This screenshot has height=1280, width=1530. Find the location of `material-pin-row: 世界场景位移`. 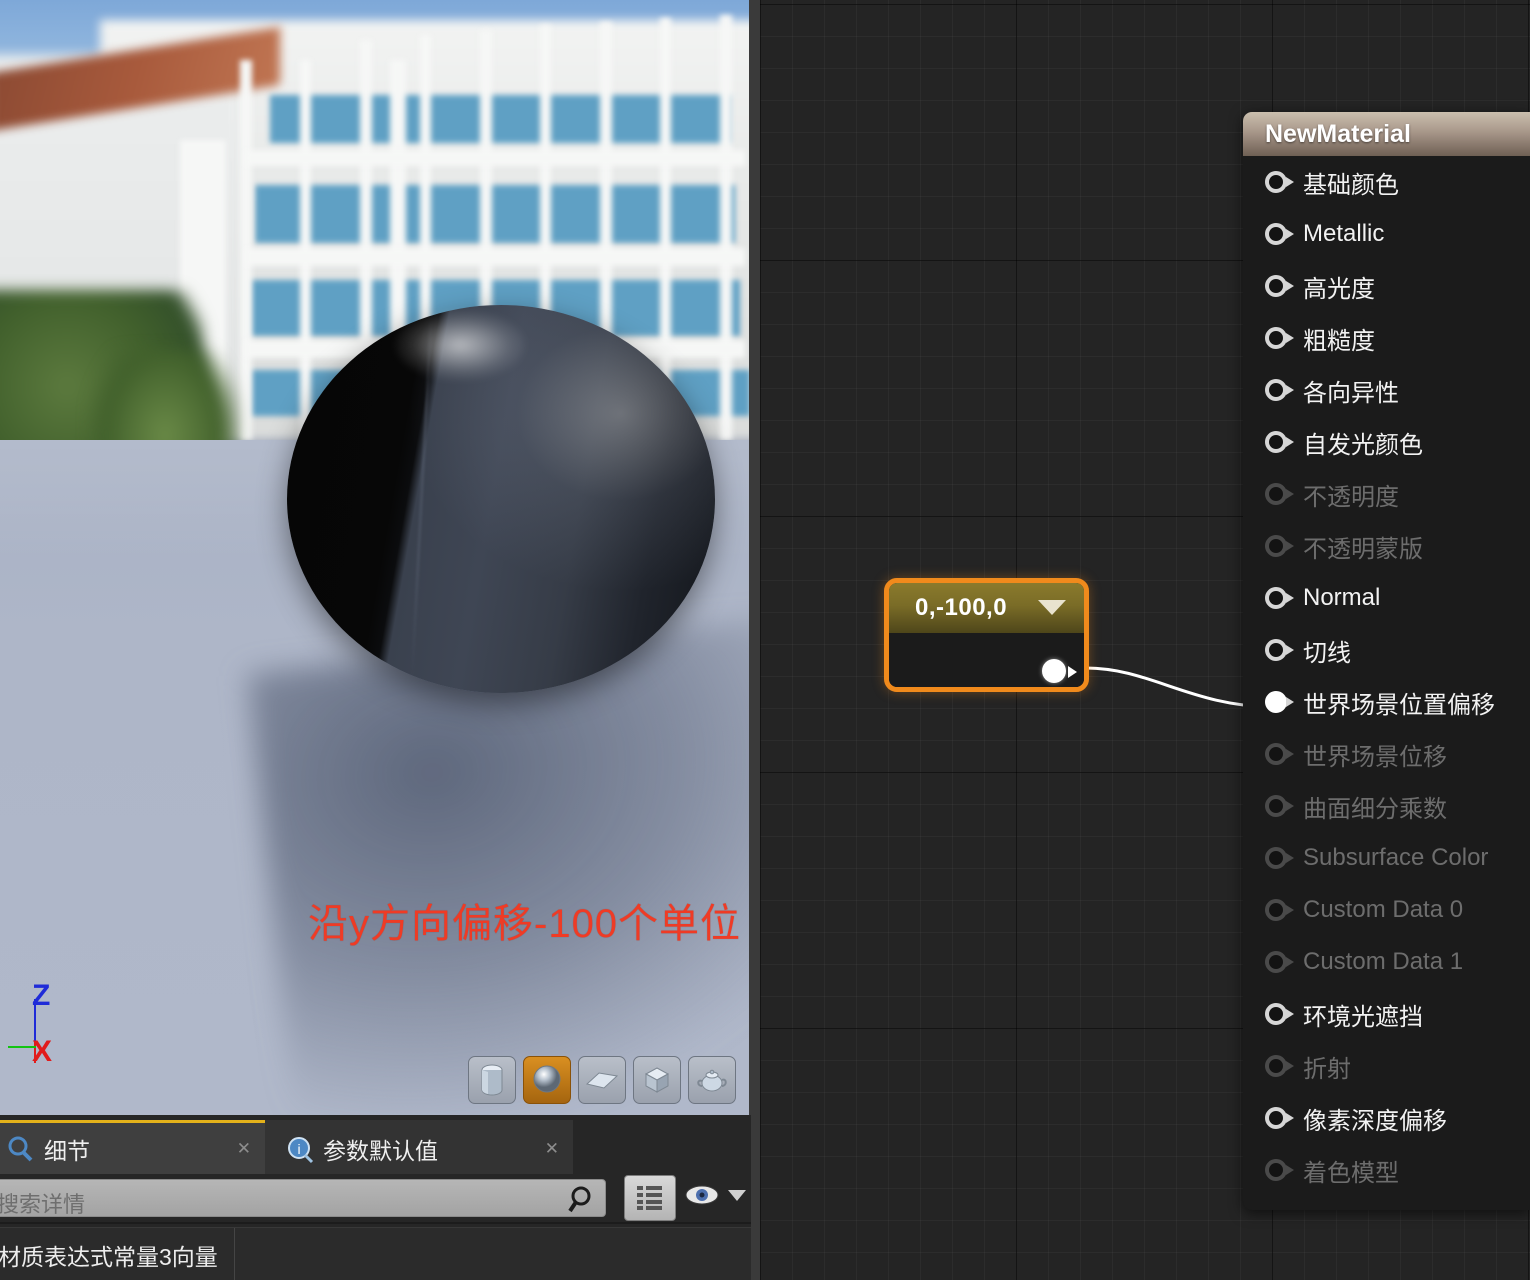

material-pin-row: 世界场景位移 is located at coordinates (1386, 754).